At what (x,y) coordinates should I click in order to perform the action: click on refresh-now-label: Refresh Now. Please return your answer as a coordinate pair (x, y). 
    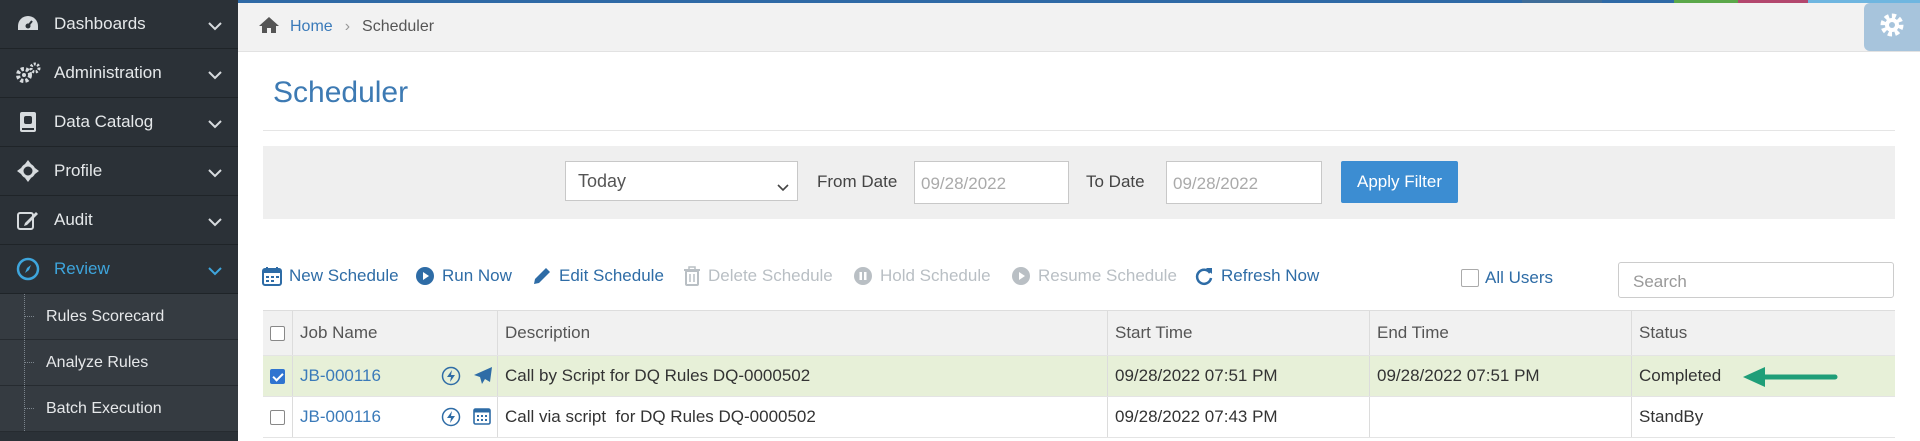
    Looking at the image, I should click on (1270, 275).